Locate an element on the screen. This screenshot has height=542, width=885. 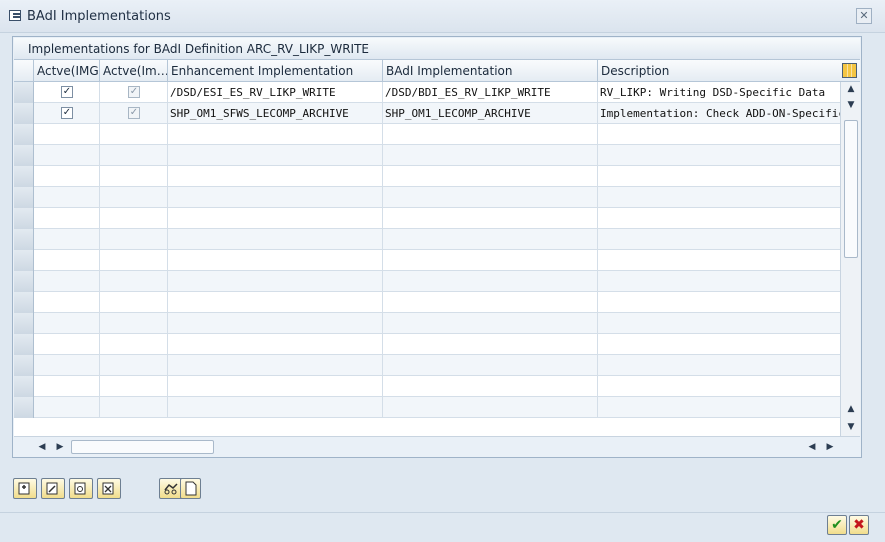
column-header-description: Description is located at coordinates (719, 71).